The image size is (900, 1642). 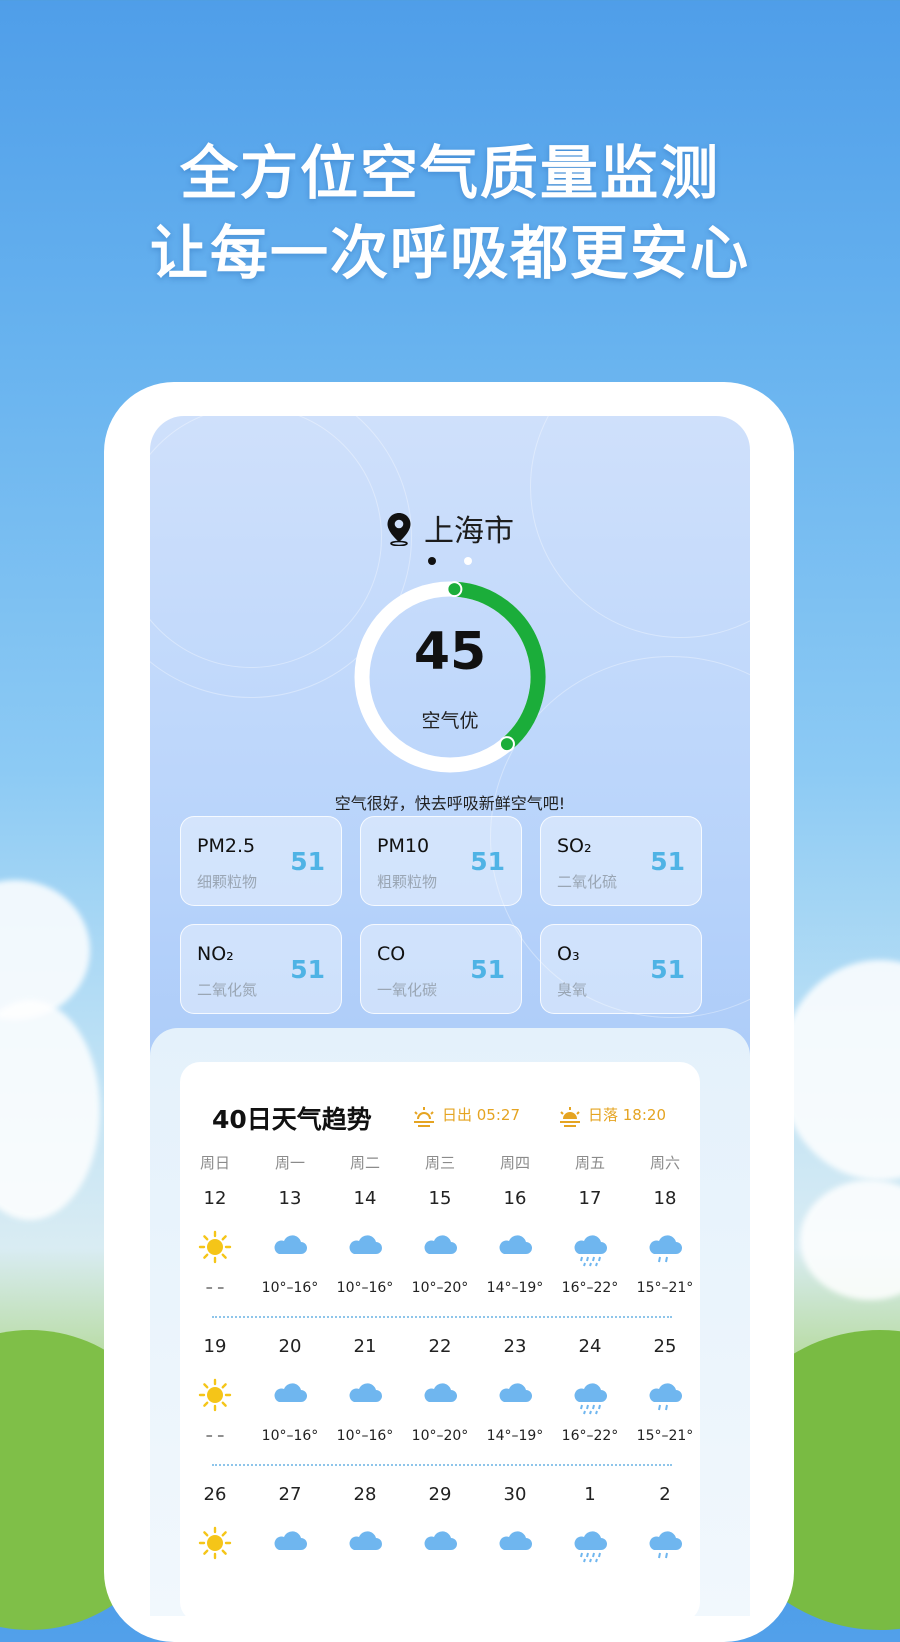 I want to click on pollutant-name: CO, so click(x=391, y=954).